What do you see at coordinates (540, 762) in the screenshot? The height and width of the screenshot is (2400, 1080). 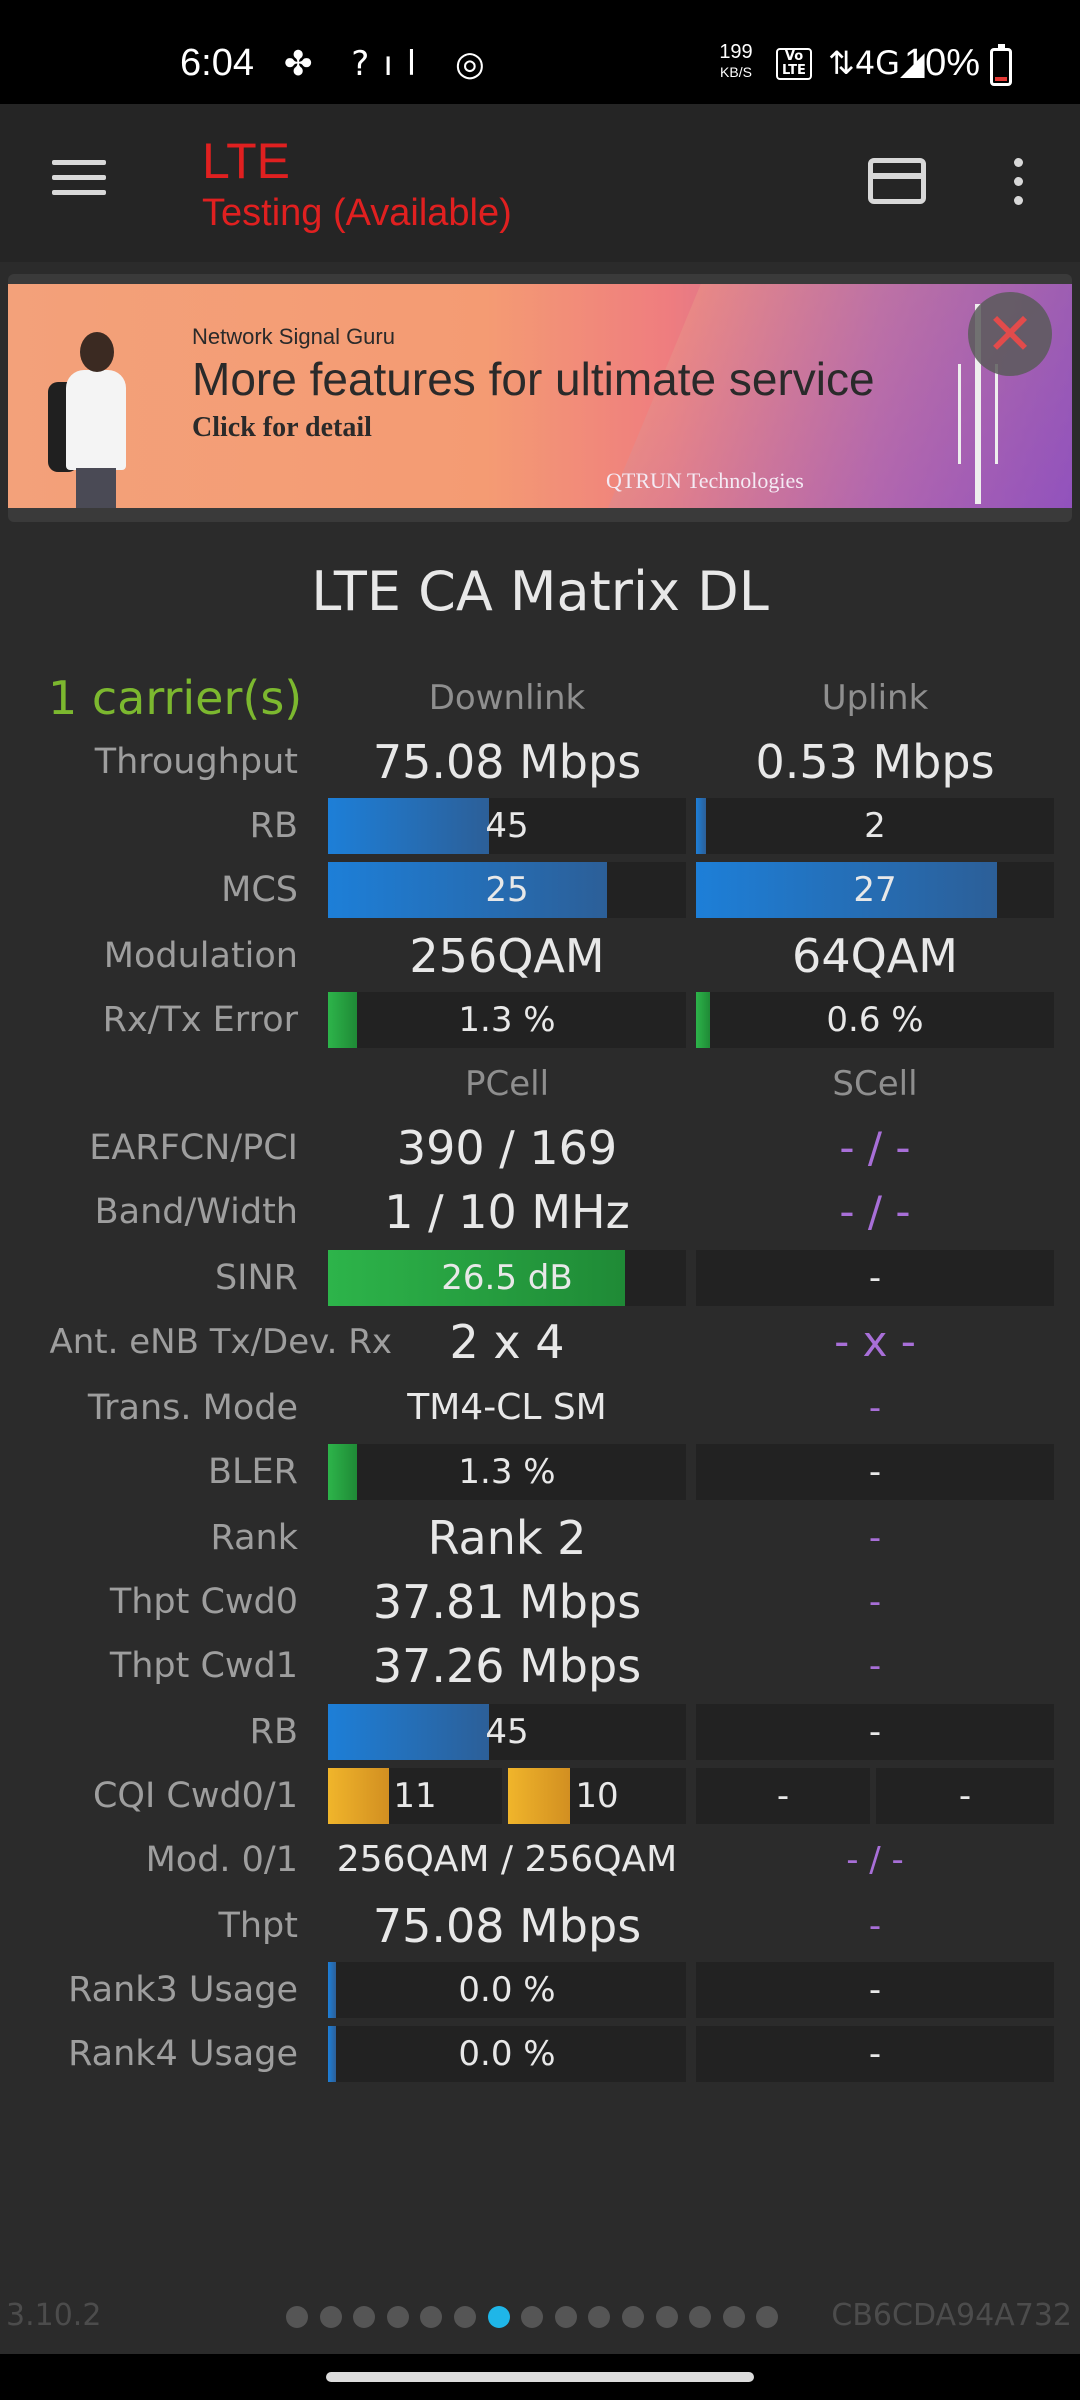 I see `throughput-row: Throughput 75.08 Mbps 0.53 Mbps` at bounding box center [540, 762].